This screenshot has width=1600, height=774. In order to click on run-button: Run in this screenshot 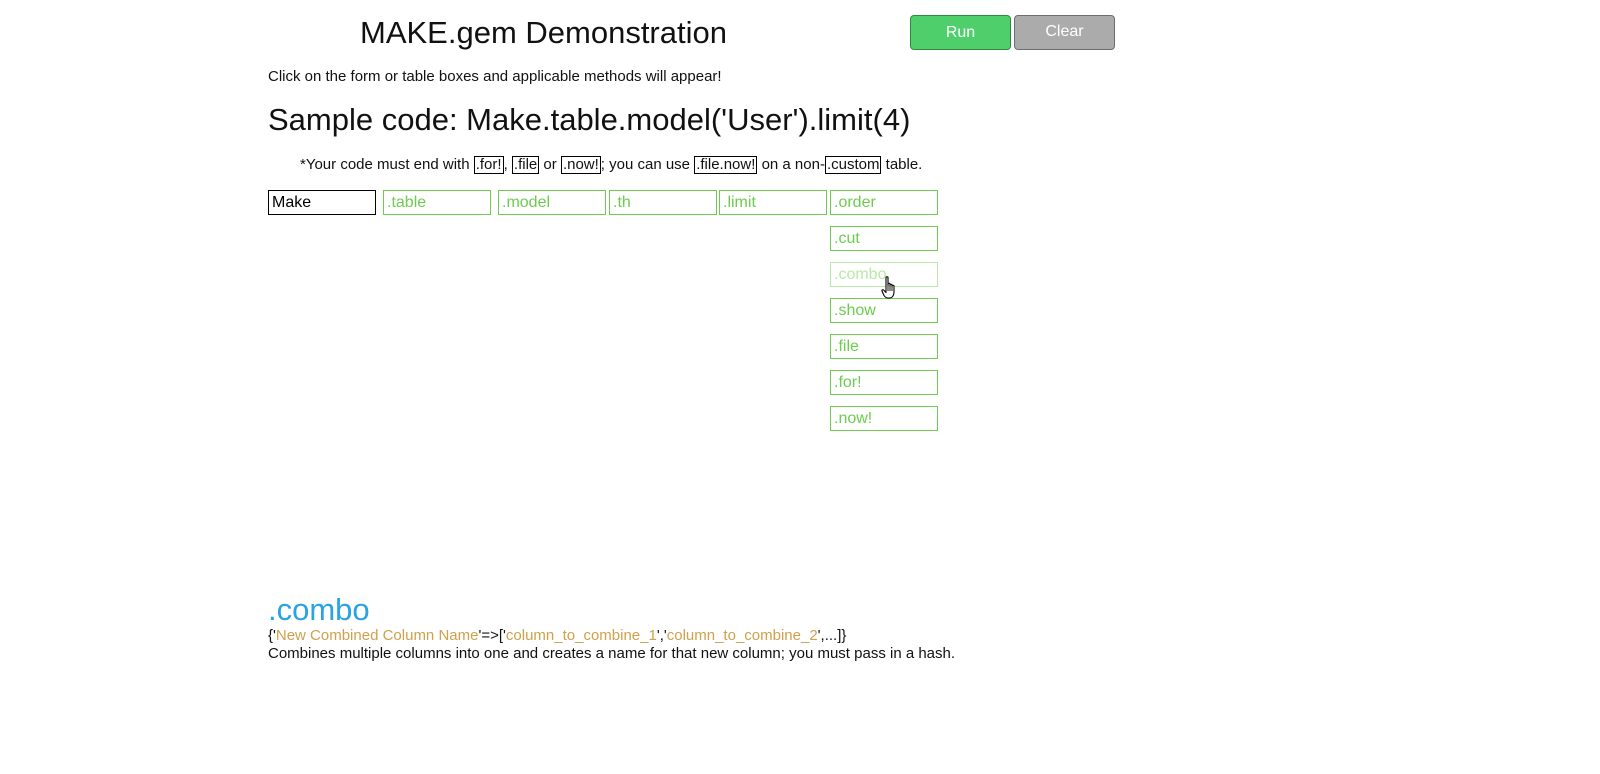, I will do `click(960, 32)`.